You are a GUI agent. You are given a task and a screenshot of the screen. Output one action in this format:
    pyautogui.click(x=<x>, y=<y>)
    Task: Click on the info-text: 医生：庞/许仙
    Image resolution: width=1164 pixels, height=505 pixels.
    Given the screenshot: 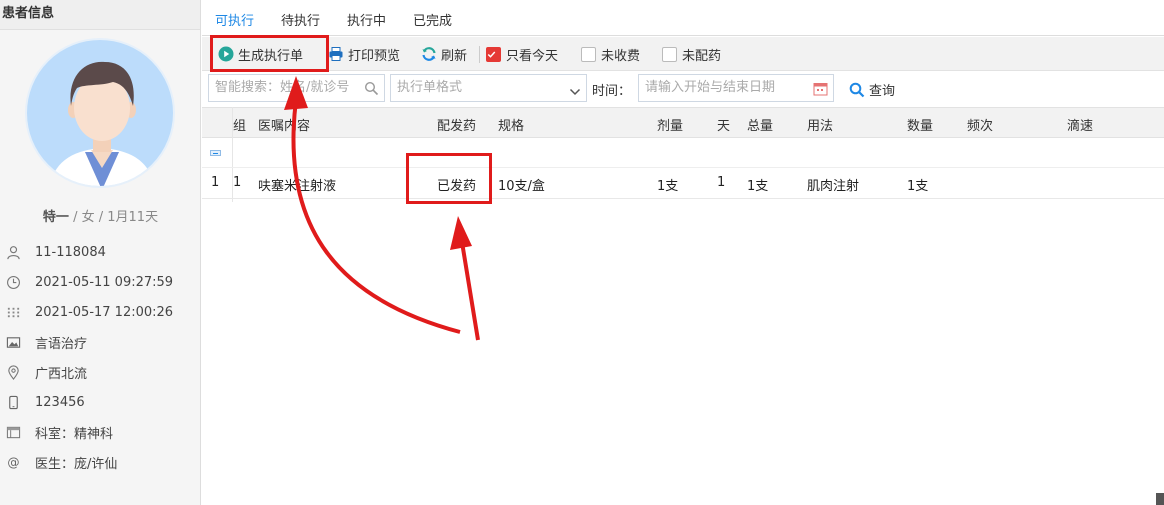 What is the action you would take?
    pyautogui.click(x=76, y=464)
    